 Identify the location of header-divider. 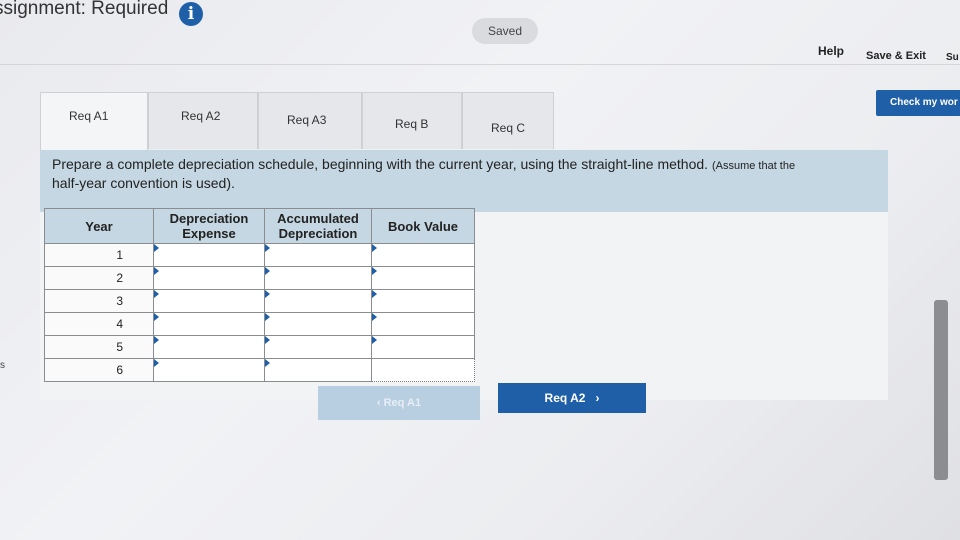
(480, 64).